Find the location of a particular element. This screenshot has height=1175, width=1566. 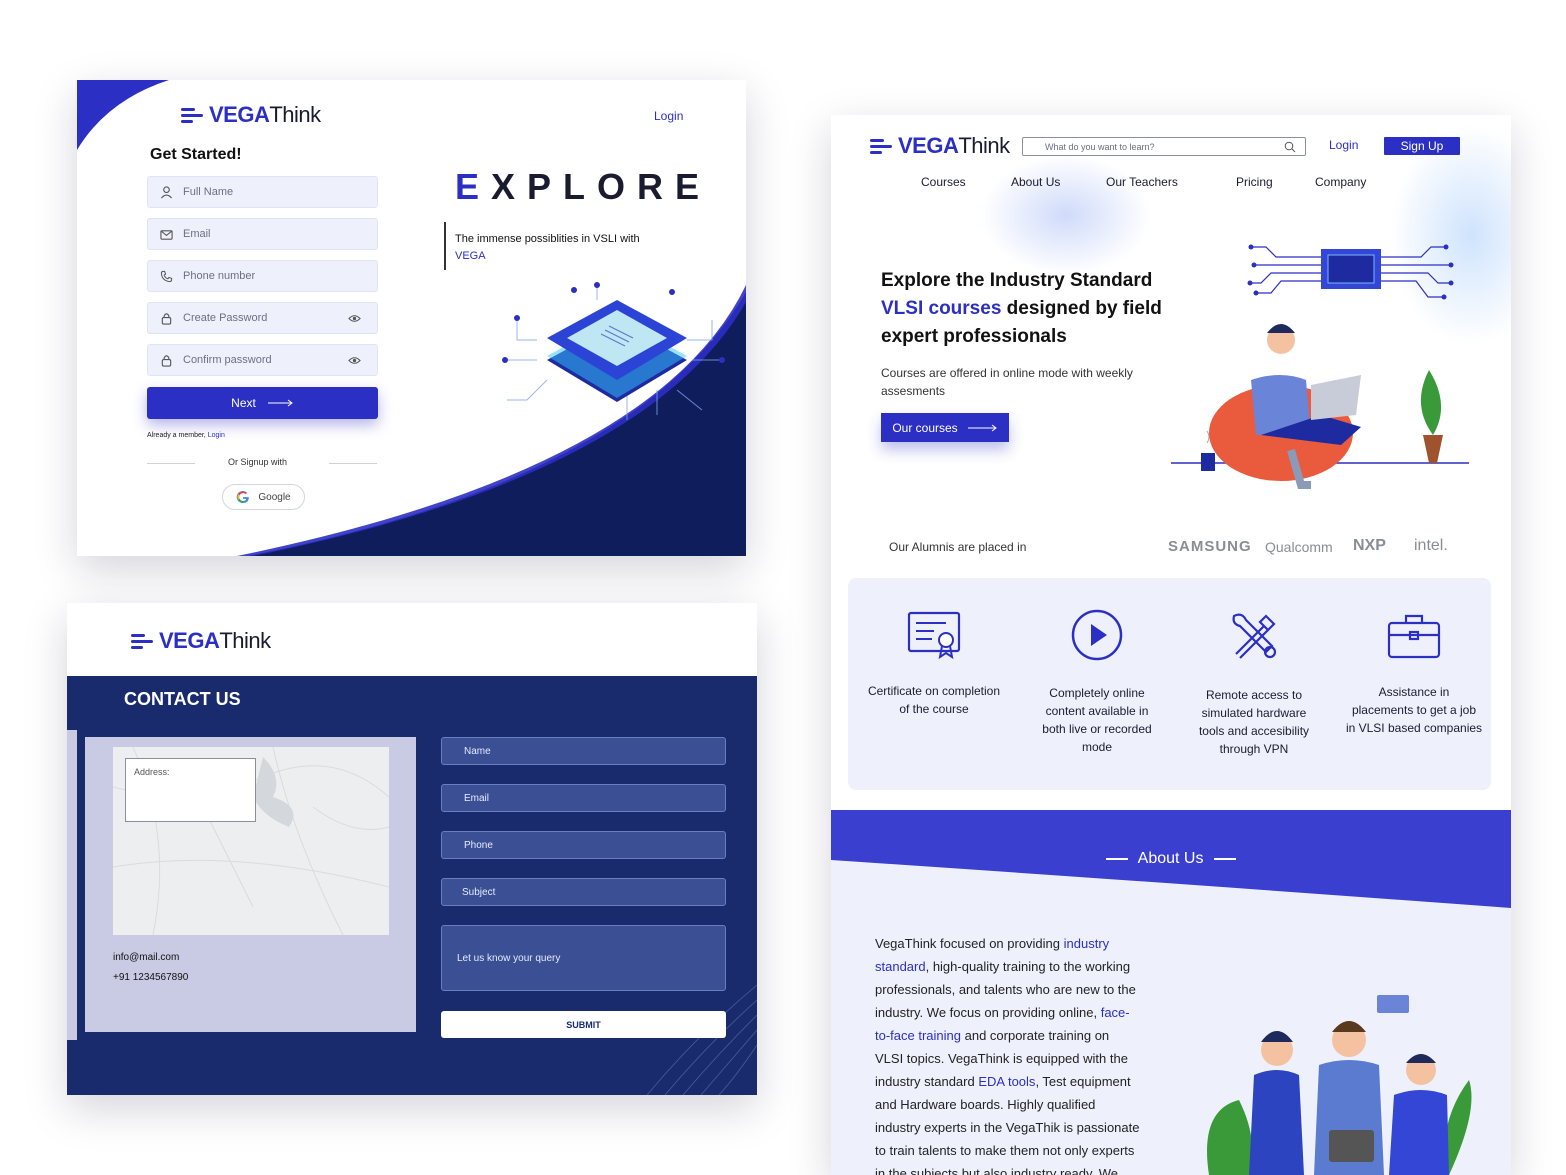

explore-subtitle-line1: The immense possiblities in VSLI with is located at coordinates (547, 239).